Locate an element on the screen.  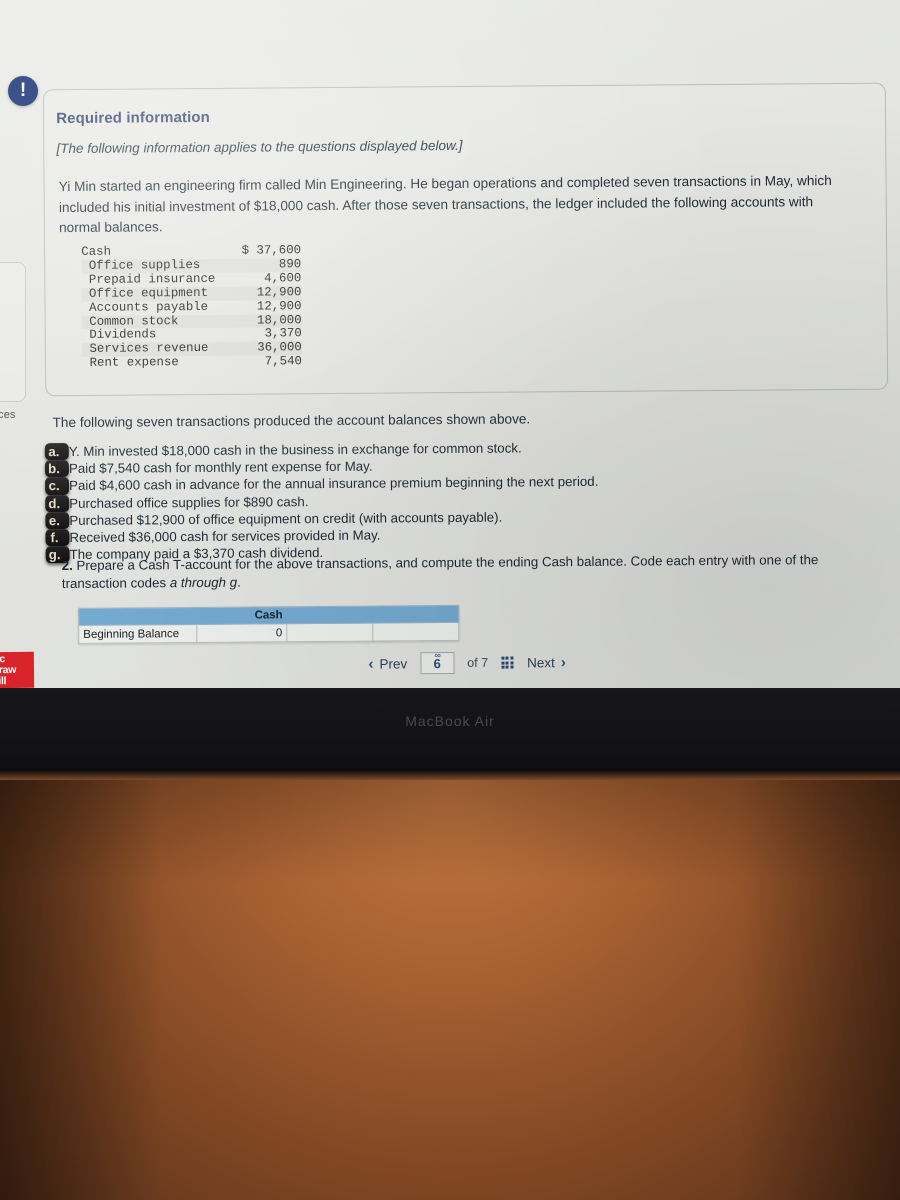
balance-row: Rent expense 7,540 is located at coordinates (192, 362).